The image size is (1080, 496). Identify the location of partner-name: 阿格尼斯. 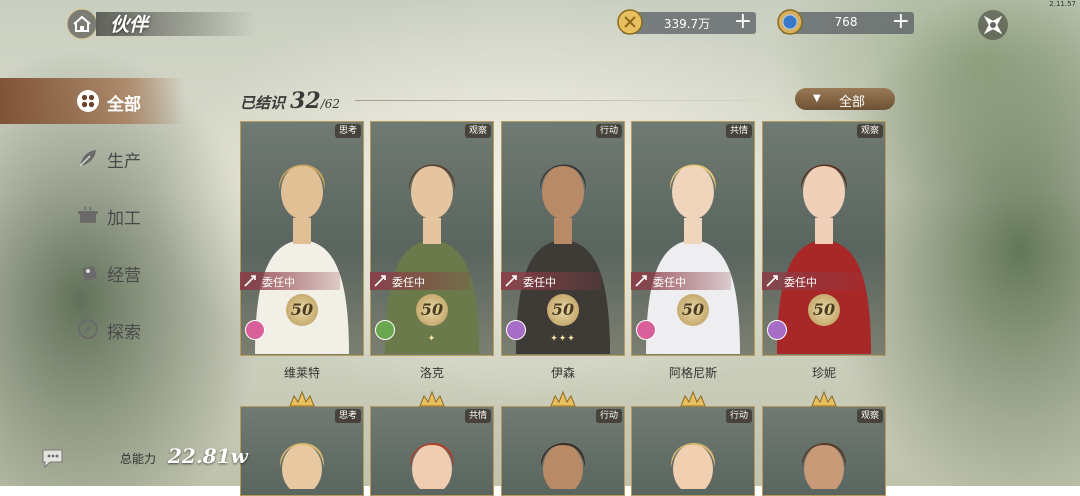
(692, 373).